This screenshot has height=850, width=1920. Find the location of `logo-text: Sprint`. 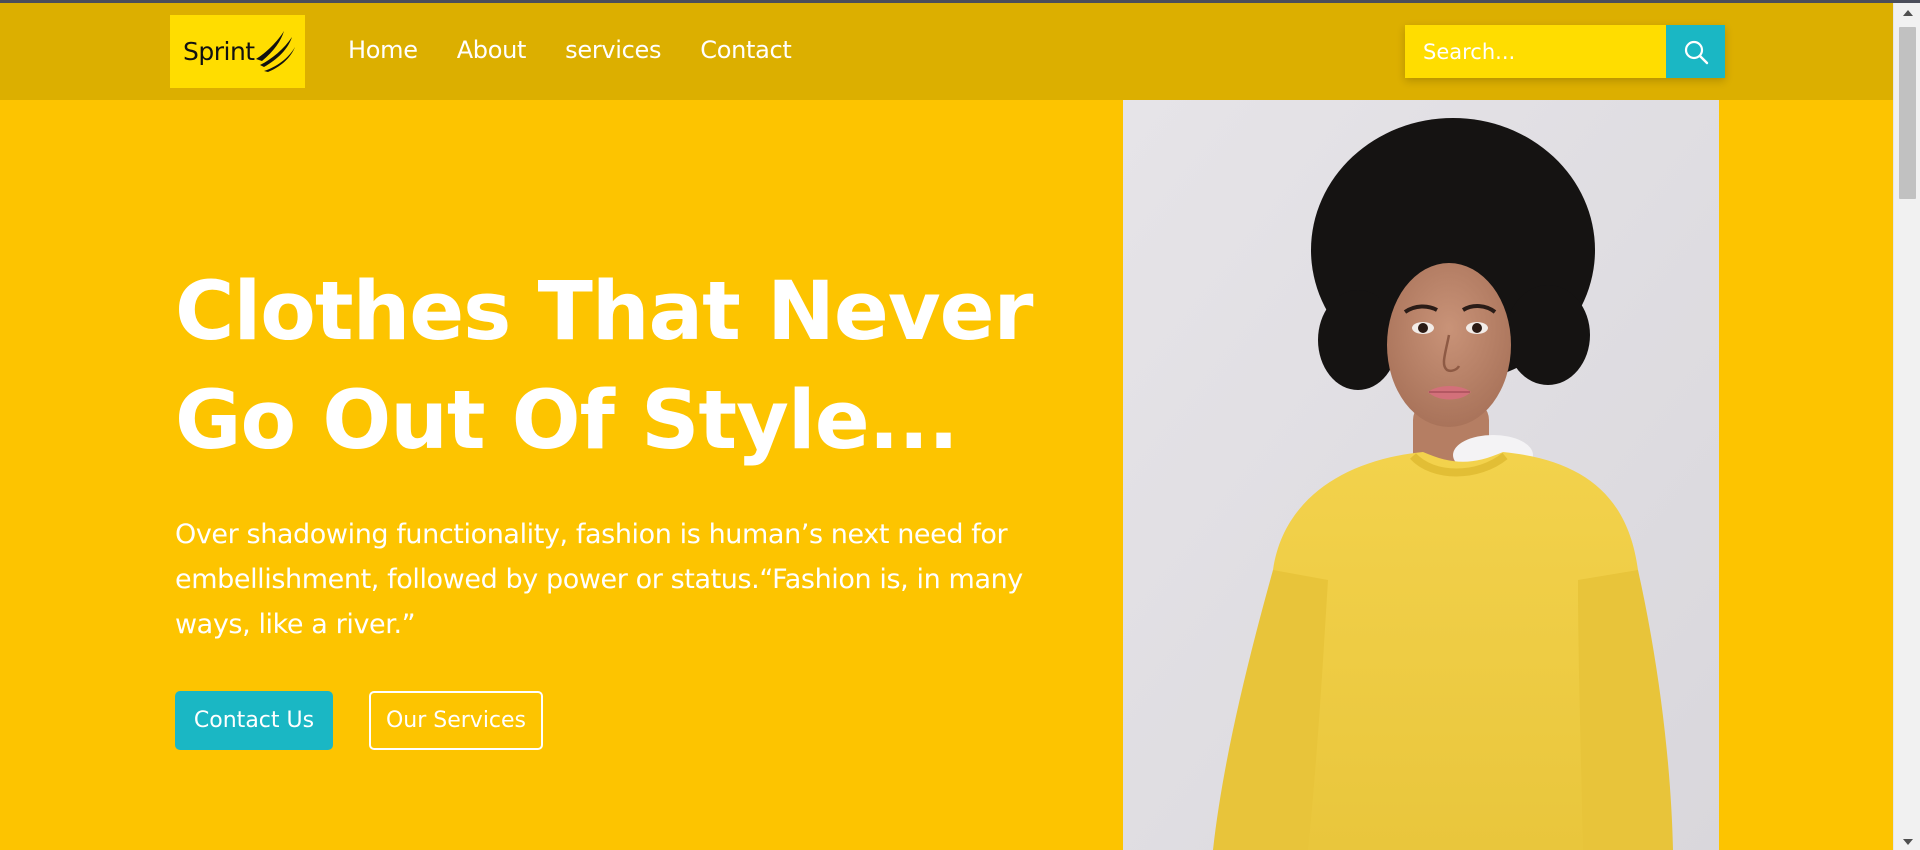

logo-text: Sprint is located at coordinates (219, 51).